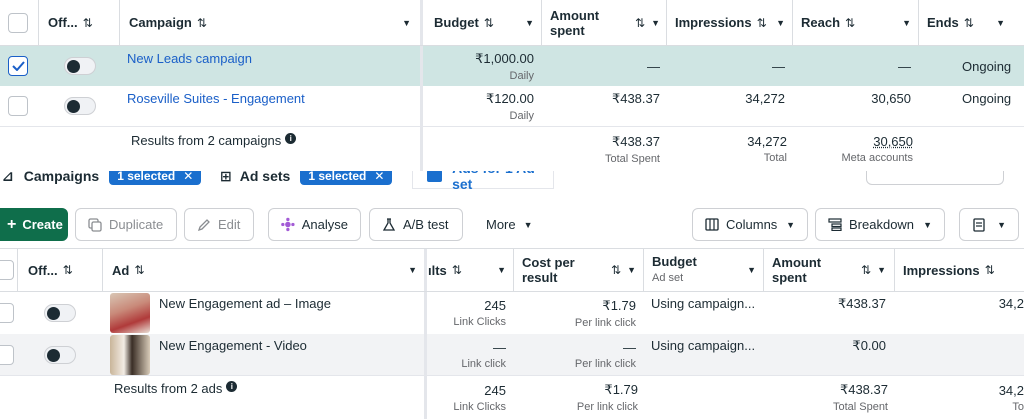 The height and width of the screenshot is (419, 1024). Describe the element at coordinates (130, 355) in the screenshot. I see `ad-thumbnail-video` at that location.